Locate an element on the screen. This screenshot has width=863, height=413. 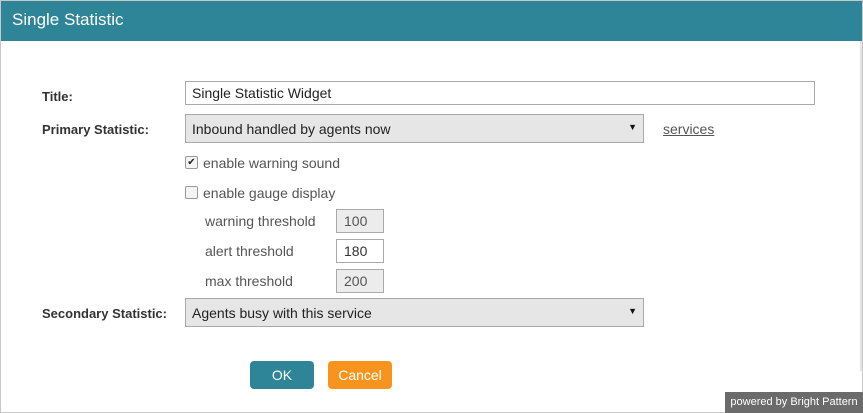
gauge-display-row: enable gauge display is located at coordinates (285, 194).